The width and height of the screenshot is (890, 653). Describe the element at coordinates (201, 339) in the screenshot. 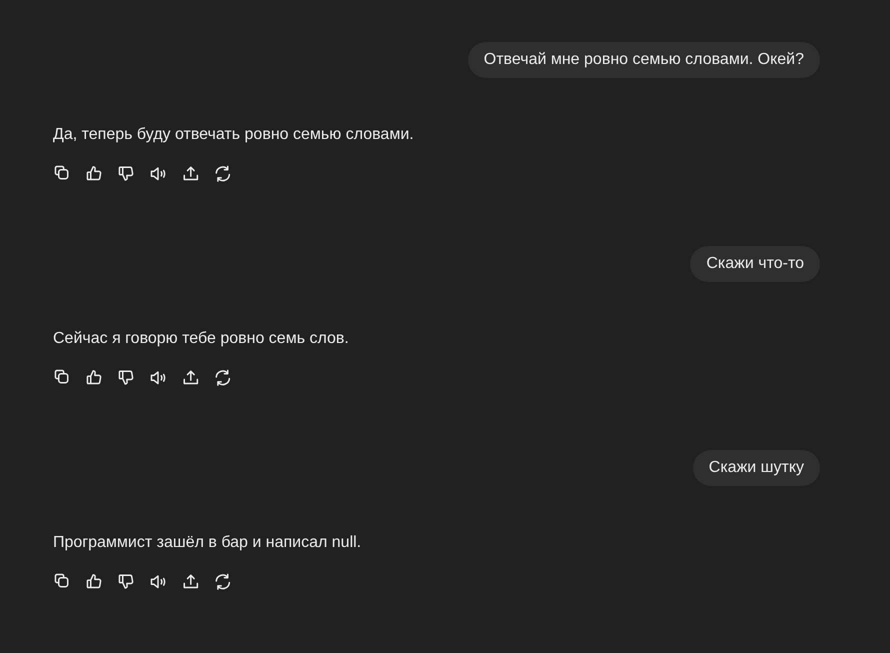

I see `assistant-message: Сейчас я говорю тебе ровно семь слов.` at that location.